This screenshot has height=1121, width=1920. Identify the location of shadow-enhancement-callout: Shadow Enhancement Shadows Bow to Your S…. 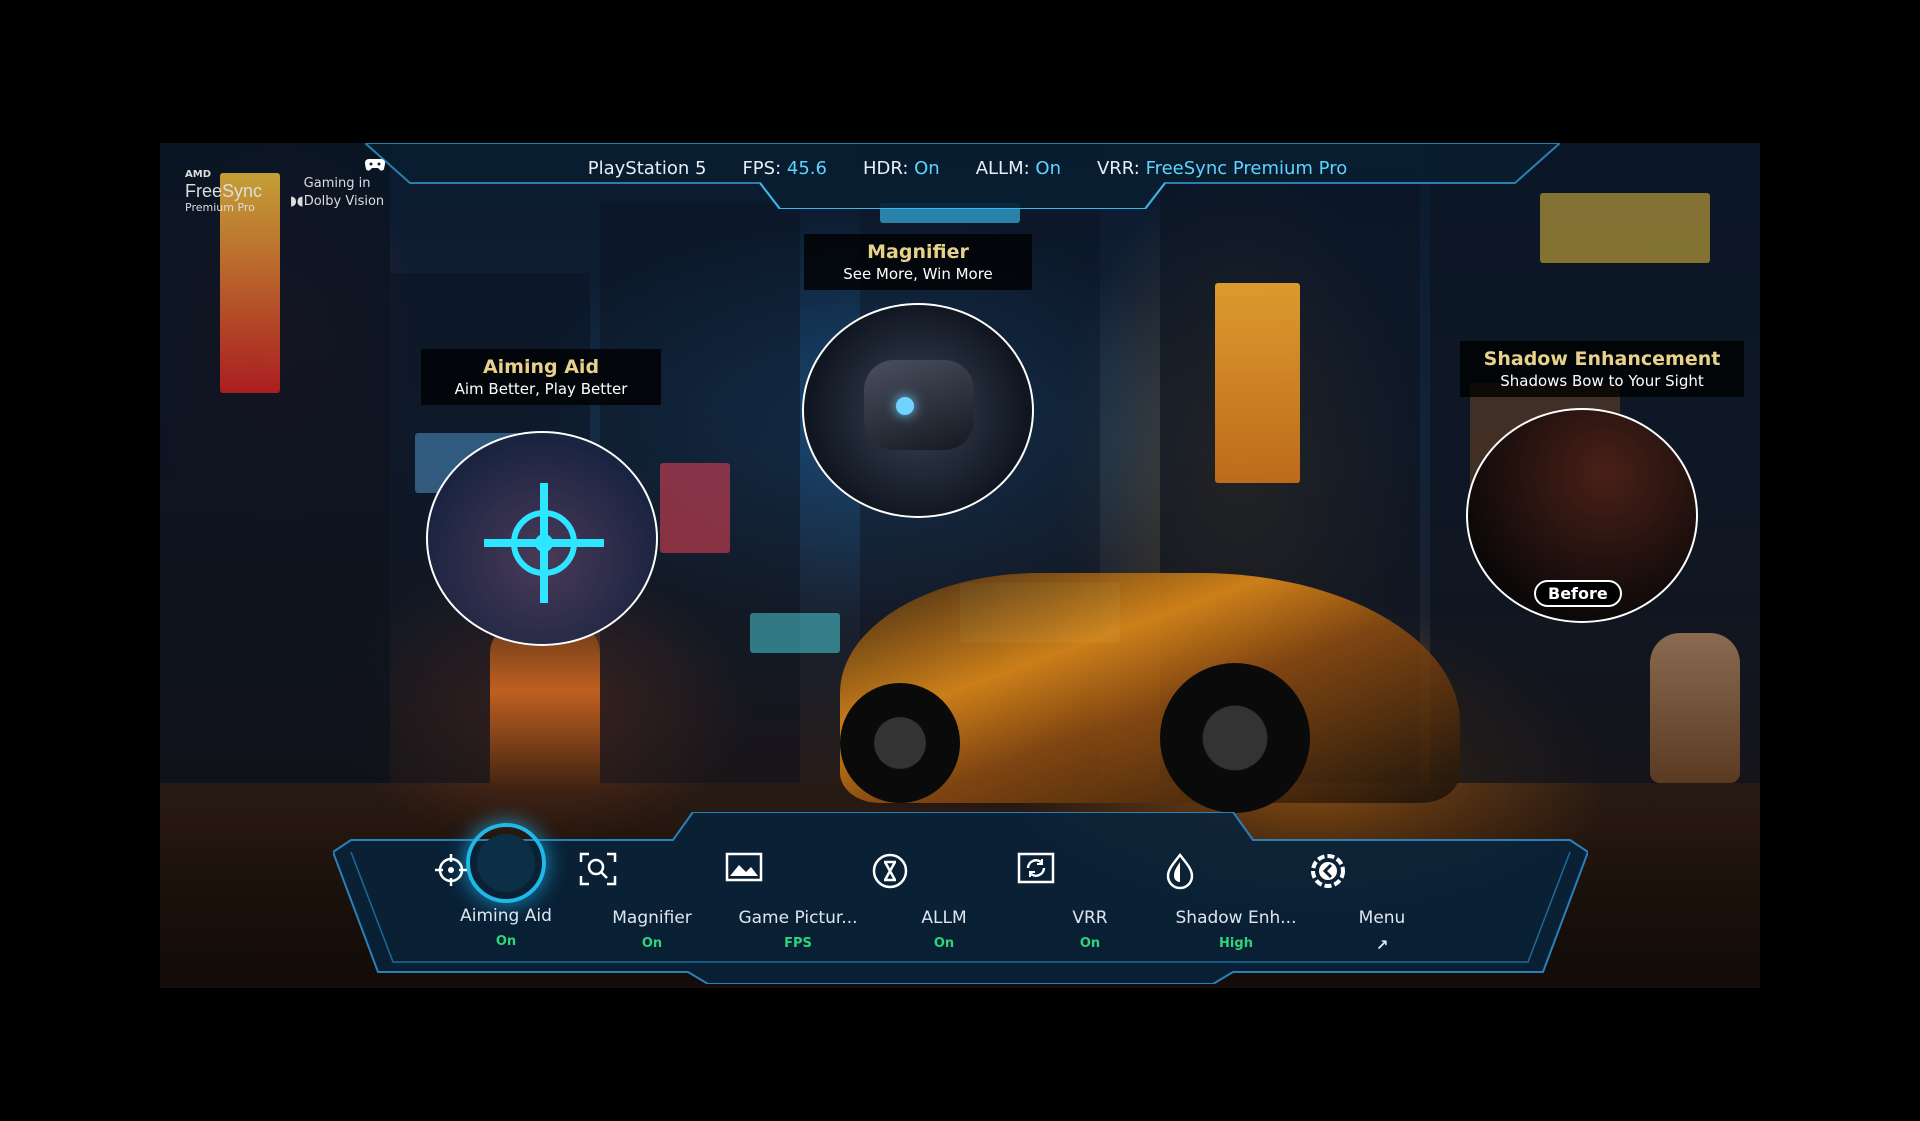
(1602, 369).